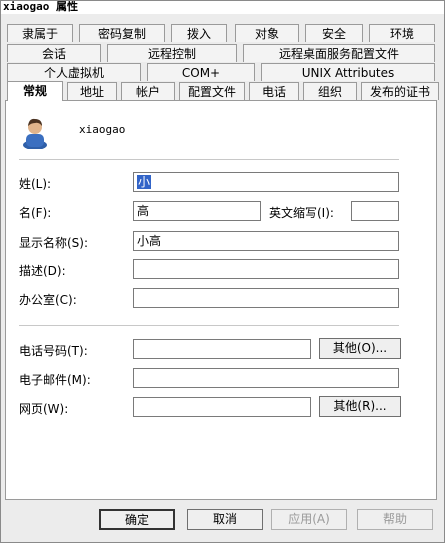 This screenshot has height=543, width=445. Describe the element at coordinates (42, 271) in the screenshot. I see `description-label: 描述(D):` at that location.